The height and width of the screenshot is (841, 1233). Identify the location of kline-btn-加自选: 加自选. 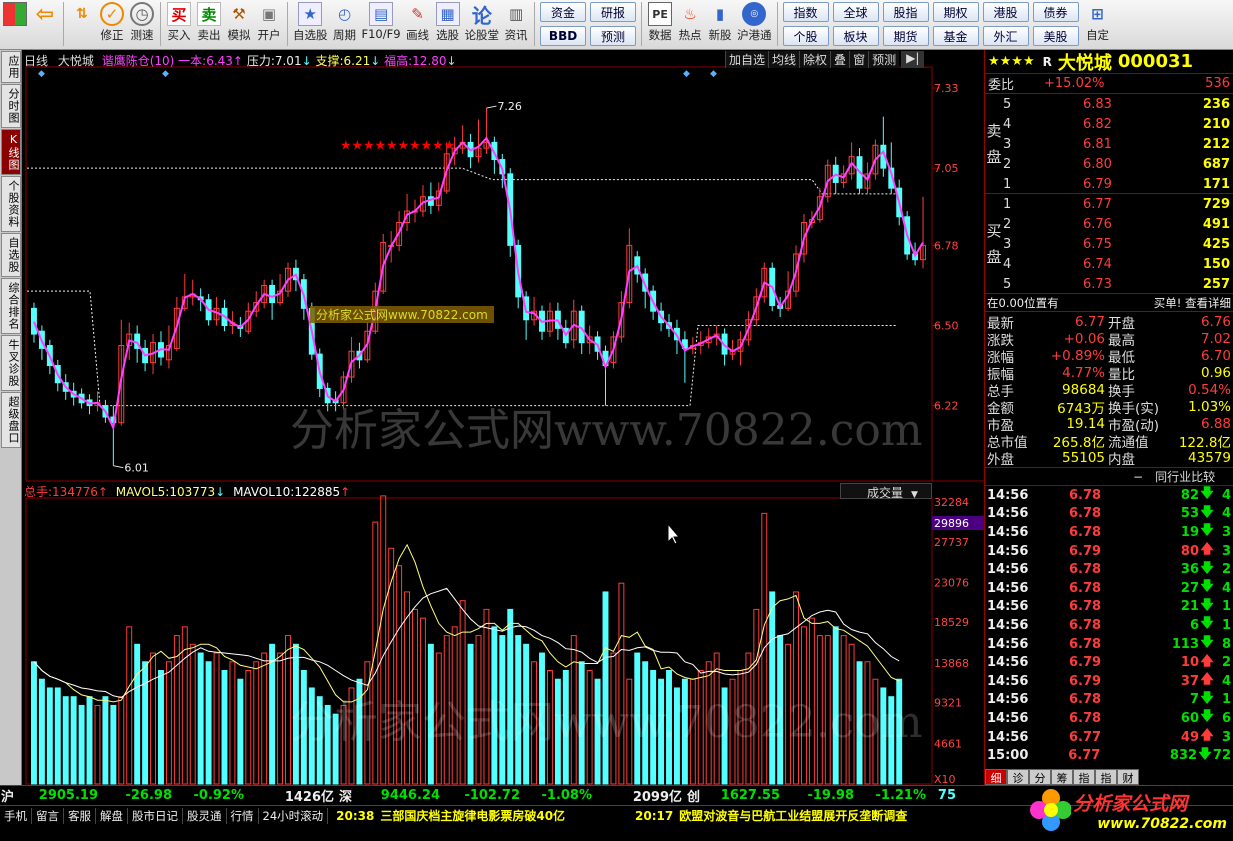
(747, 59).